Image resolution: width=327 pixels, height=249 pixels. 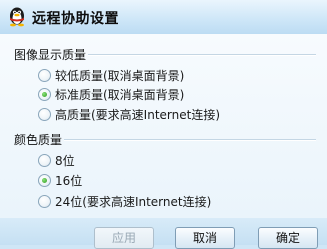 What do you see at coordinates (124, 238) in the screenshot?
I see `apply-button: 应用` at bounding box center [124, 238].